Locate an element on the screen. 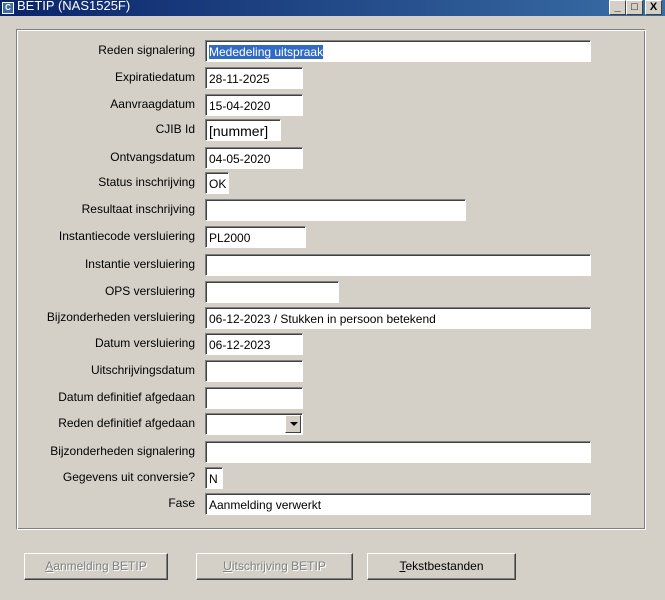  uitschrijvingsdatum-field is located at coordinates (254, 371).